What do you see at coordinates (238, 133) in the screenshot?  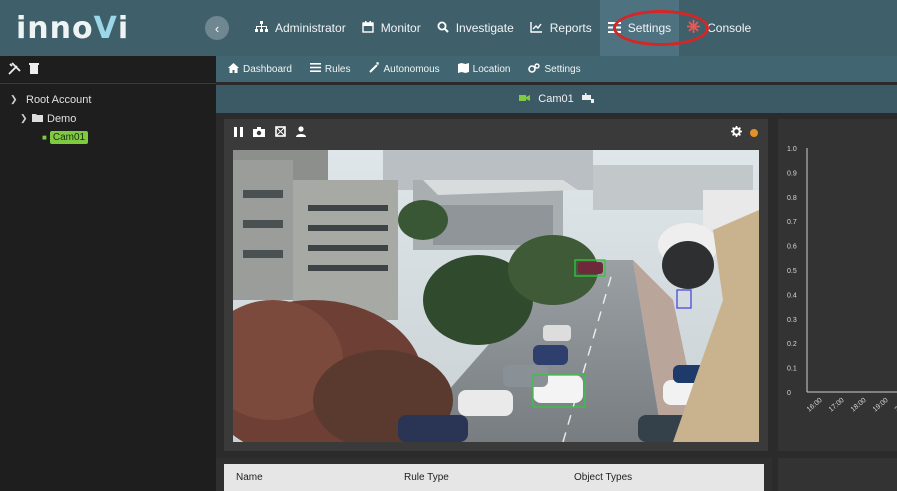 I see `pause-icon` at bounding box center [238, 133].